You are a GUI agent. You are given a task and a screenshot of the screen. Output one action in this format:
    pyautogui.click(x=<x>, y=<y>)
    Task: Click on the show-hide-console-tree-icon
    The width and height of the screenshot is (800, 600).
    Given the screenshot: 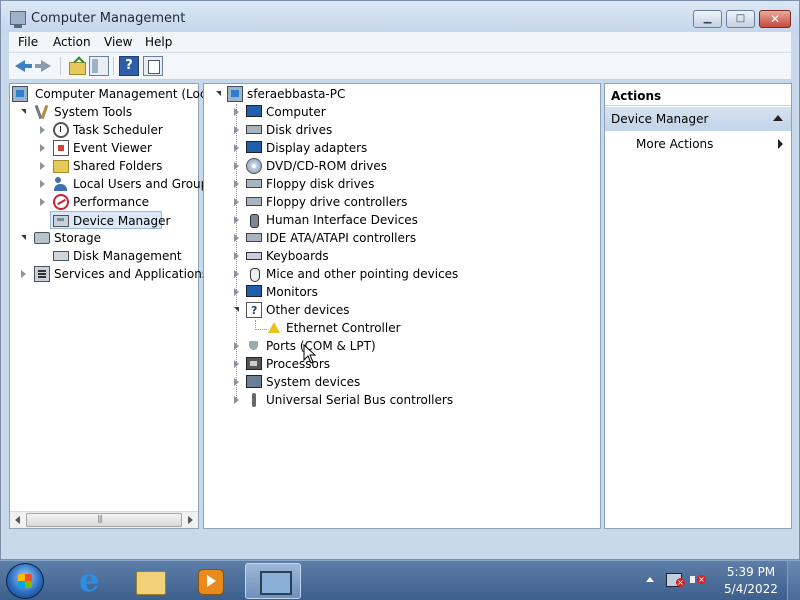 What is the action you would take?
    pyautogui.click(x=99, y=66)
    